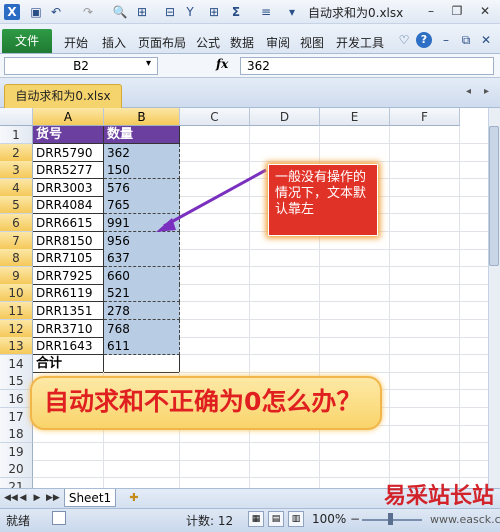 The width and height of the screenshot is (500, 532). I want to click on total-label-cell: 合计, so click(68, 363).